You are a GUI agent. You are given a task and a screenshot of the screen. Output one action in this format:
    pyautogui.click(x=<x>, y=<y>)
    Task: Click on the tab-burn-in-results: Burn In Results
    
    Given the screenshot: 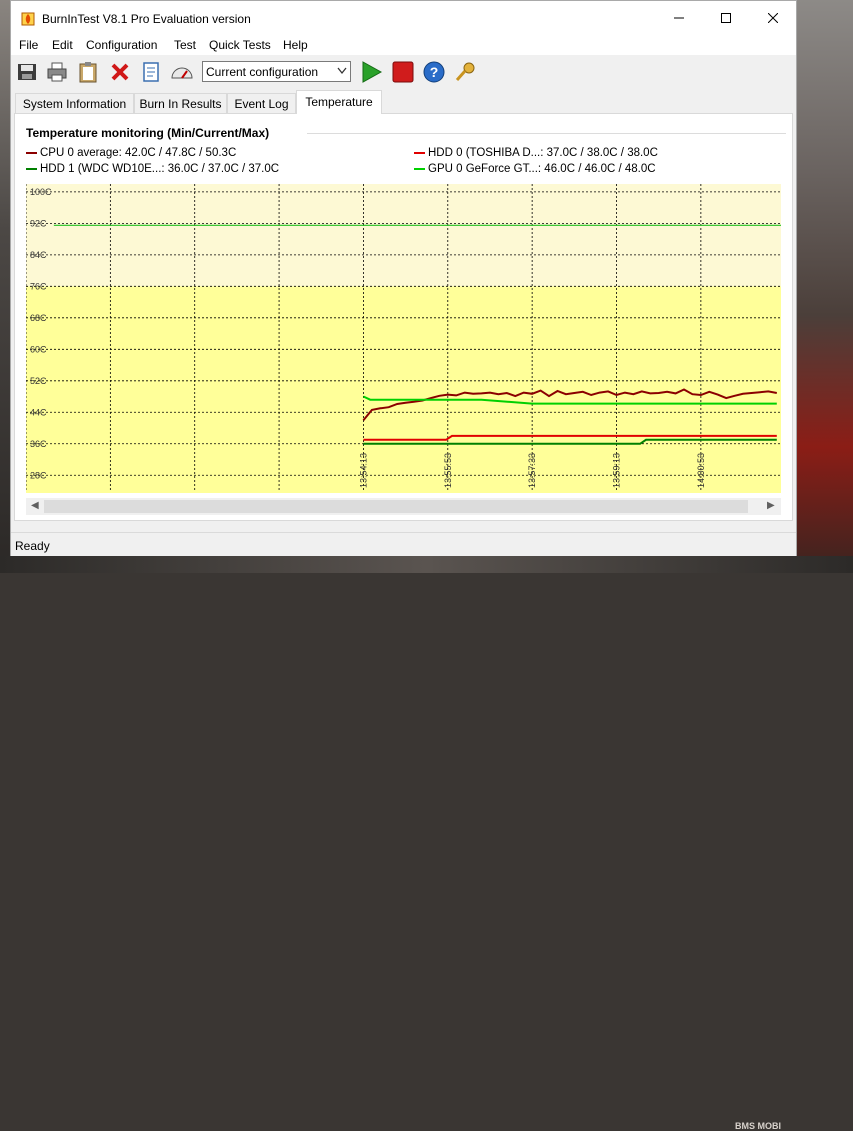 What is the action you would take?
    pyautogui.click(x=180, y=103)
    